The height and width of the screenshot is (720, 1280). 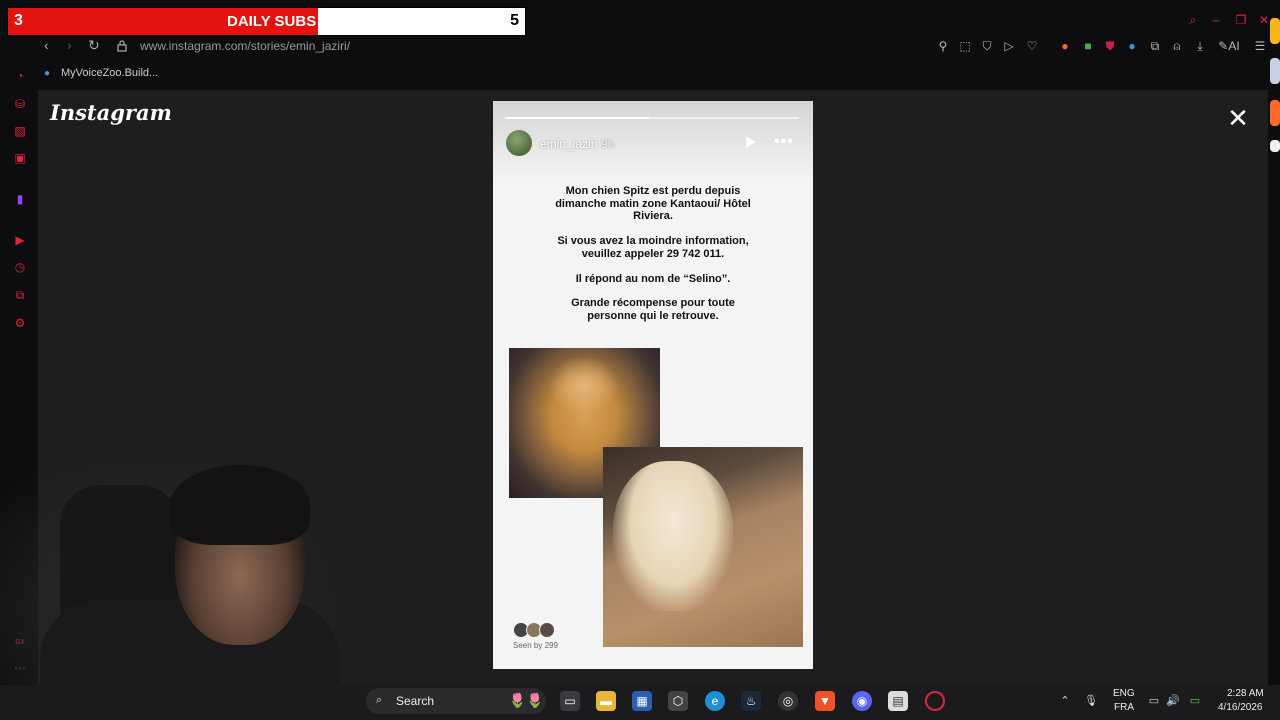 I want to click on more-options-icon: •••, so click(x=784, y=142).